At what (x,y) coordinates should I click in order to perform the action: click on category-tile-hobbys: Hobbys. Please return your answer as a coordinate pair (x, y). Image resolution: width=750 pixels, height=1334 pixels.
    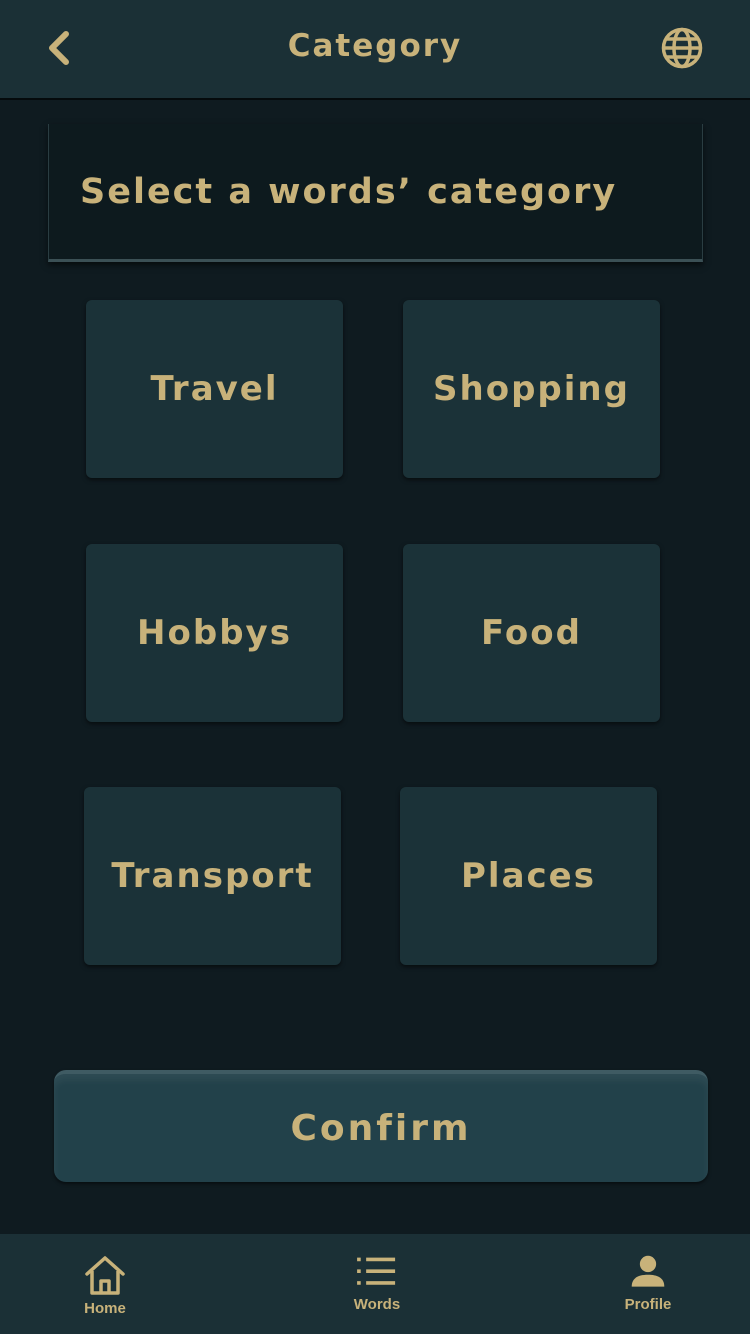
    Looking at the image, I should click on (214, 633).